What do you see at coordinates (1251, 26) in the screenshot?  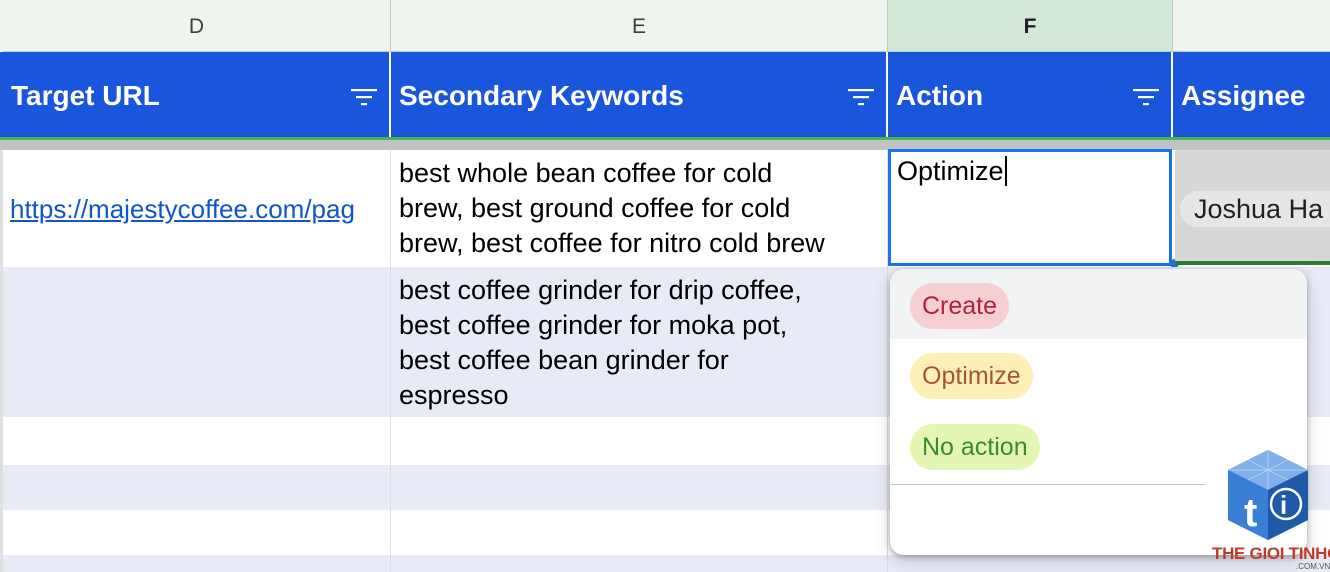 I see `column-header-g` at bounding box center [1251, 26].